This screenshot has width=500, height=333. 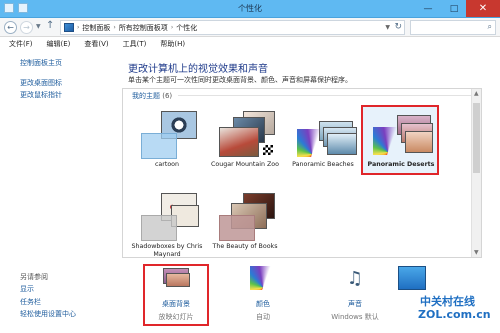 What do you see at coordinates (48, 314) in the screenshot?
I see `sidebar-link-ease-of-access: 轻松使用设置中心` at bounding box center [48, 314].